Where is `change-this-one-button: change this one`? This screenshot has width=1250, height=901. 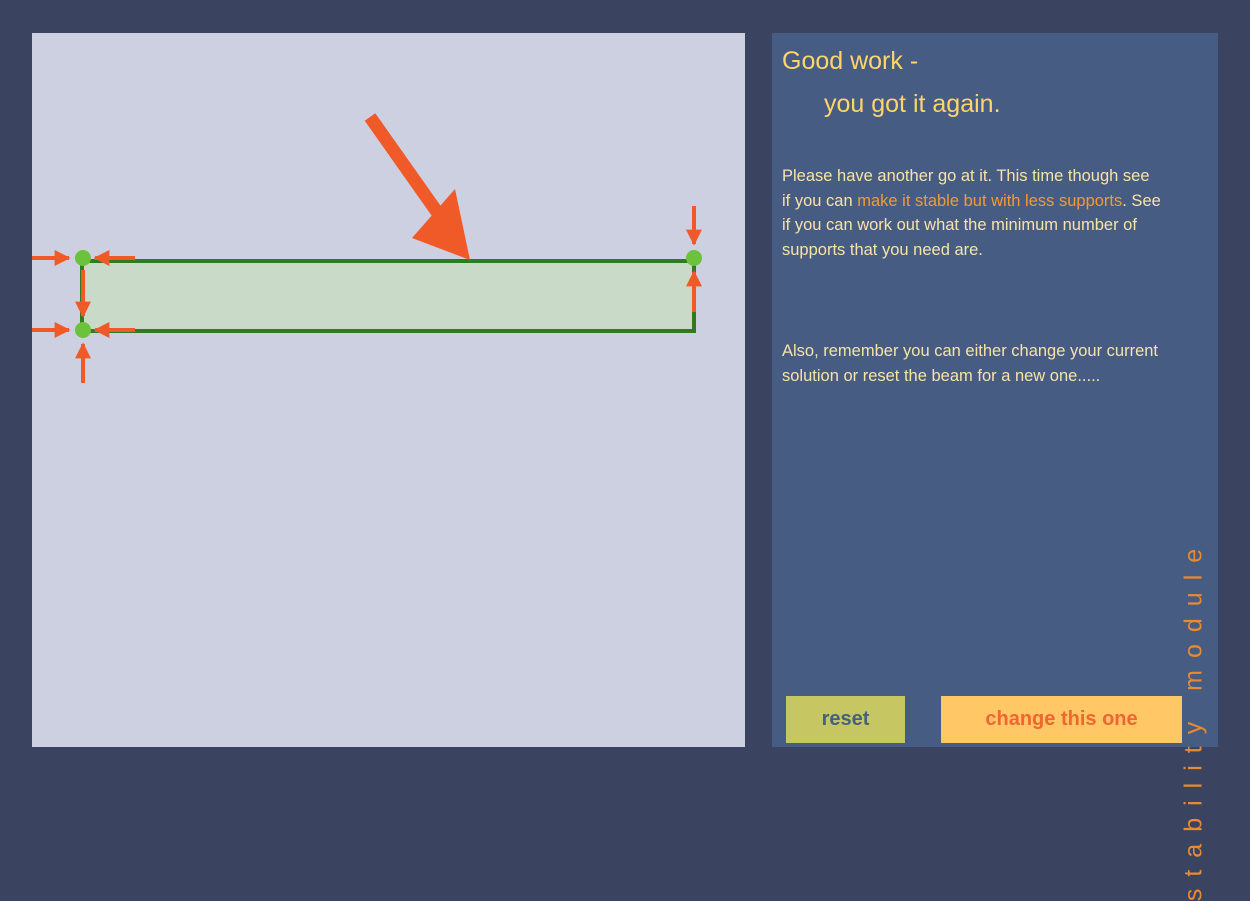 change-this-one-button: change this one is located at coordinates (1061, 719).